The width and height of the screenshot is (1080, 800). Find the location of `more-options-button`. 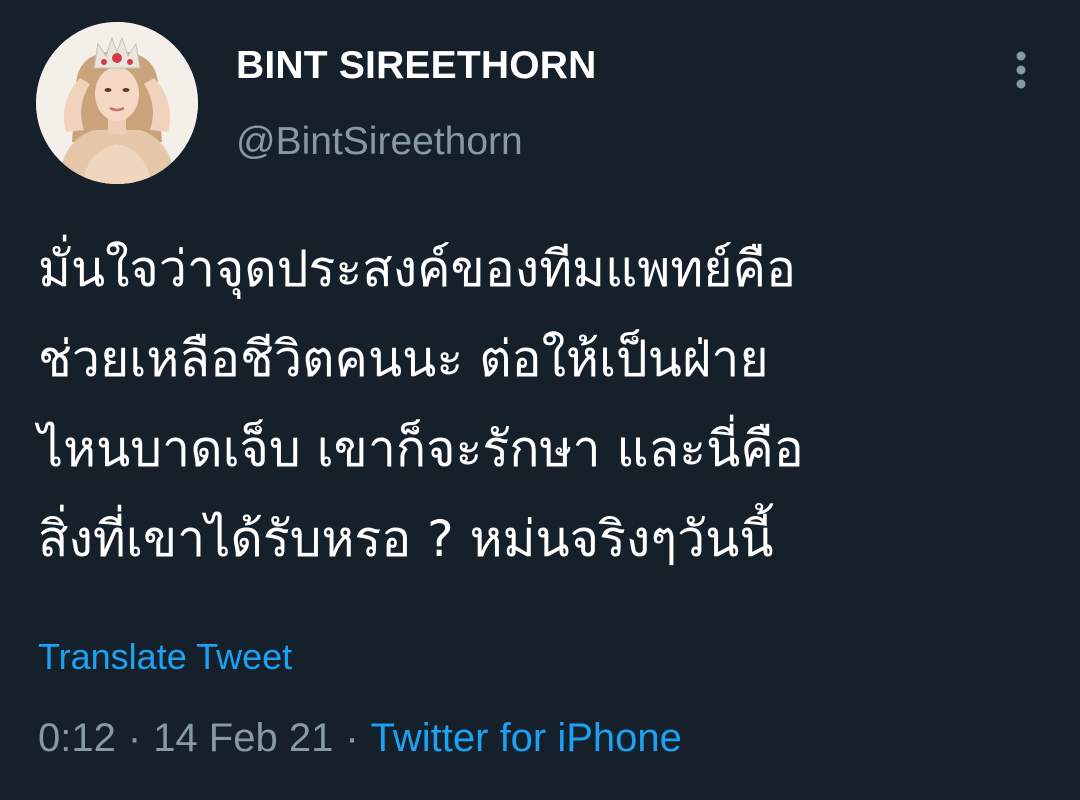

more-options-button is located at coordinates (1021, 70).